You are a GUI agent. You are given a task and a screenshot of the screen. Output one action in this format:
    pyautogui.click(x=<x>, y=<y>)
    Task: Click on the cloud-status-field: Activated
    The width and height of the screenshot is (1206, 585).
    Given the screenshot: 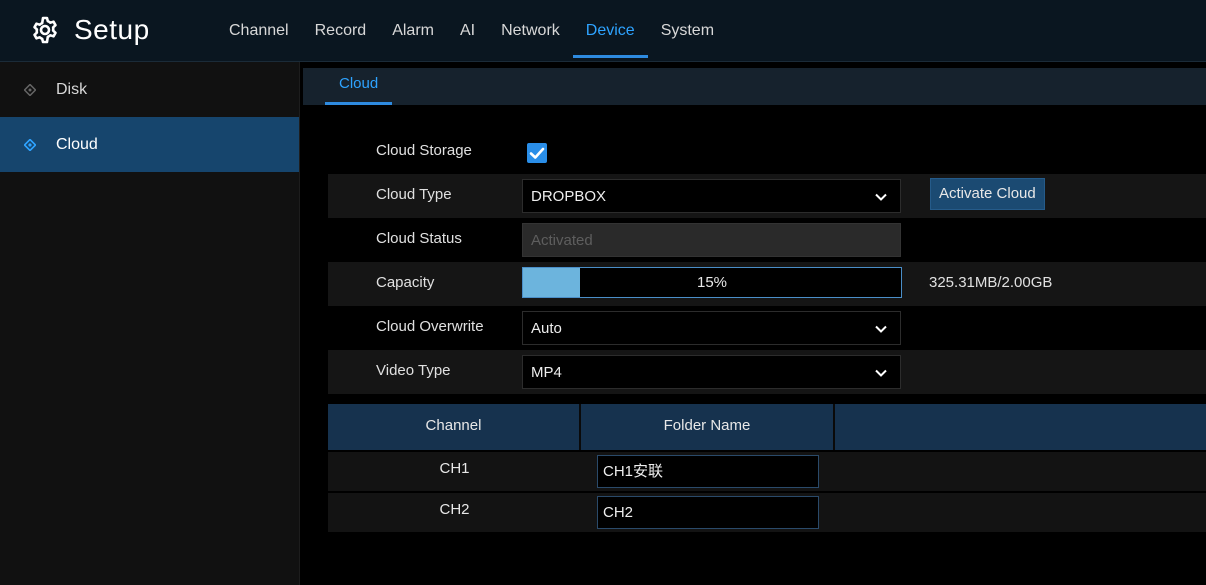 What is the action you would take?
    pyautogui.click(x=711, y=240)
    